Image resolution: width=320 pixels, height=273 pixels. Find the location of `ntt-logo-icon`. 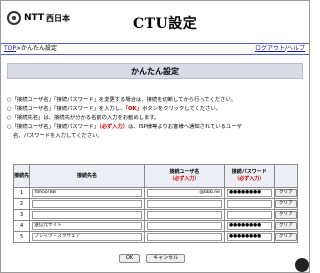

ntt-logo-icon is located at coordinates (14, 18).